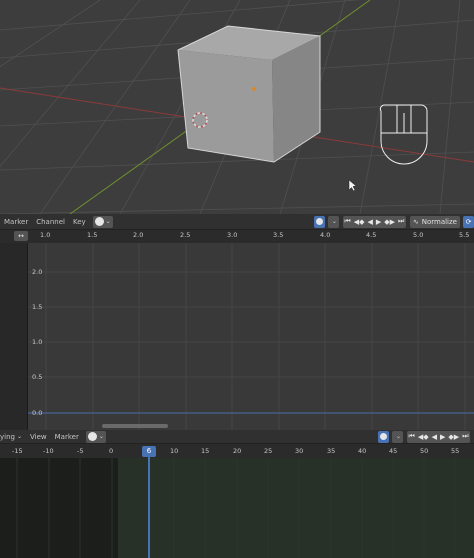 The height and width of the screenshot is (558, 474). I want to click on frame-tick: 40, so click(362, 451).